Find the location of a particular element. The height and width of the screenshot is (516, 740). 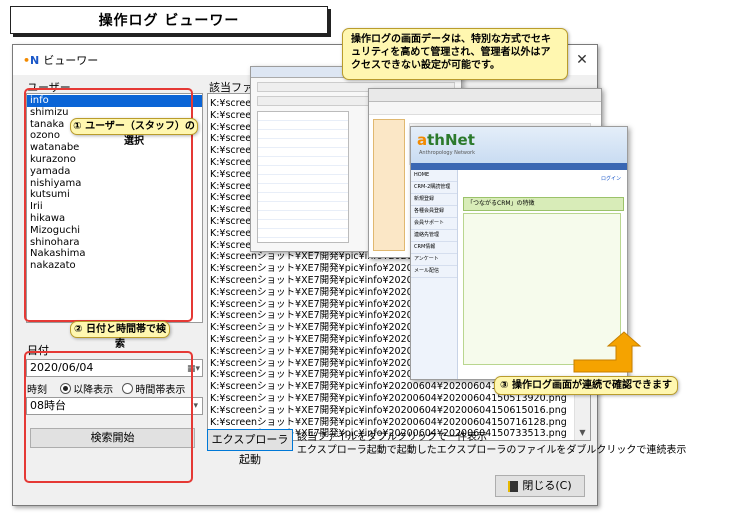

chevron-down-icon: ▾ is located at coordinates (195, 406).